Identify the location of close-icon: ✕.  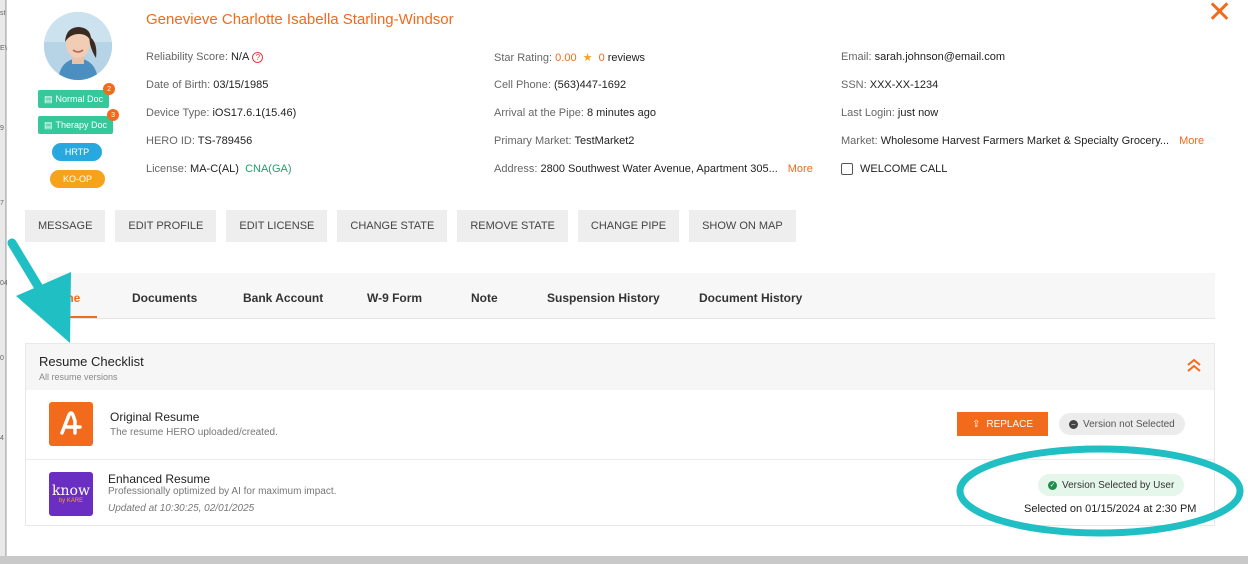
(1219, 14).